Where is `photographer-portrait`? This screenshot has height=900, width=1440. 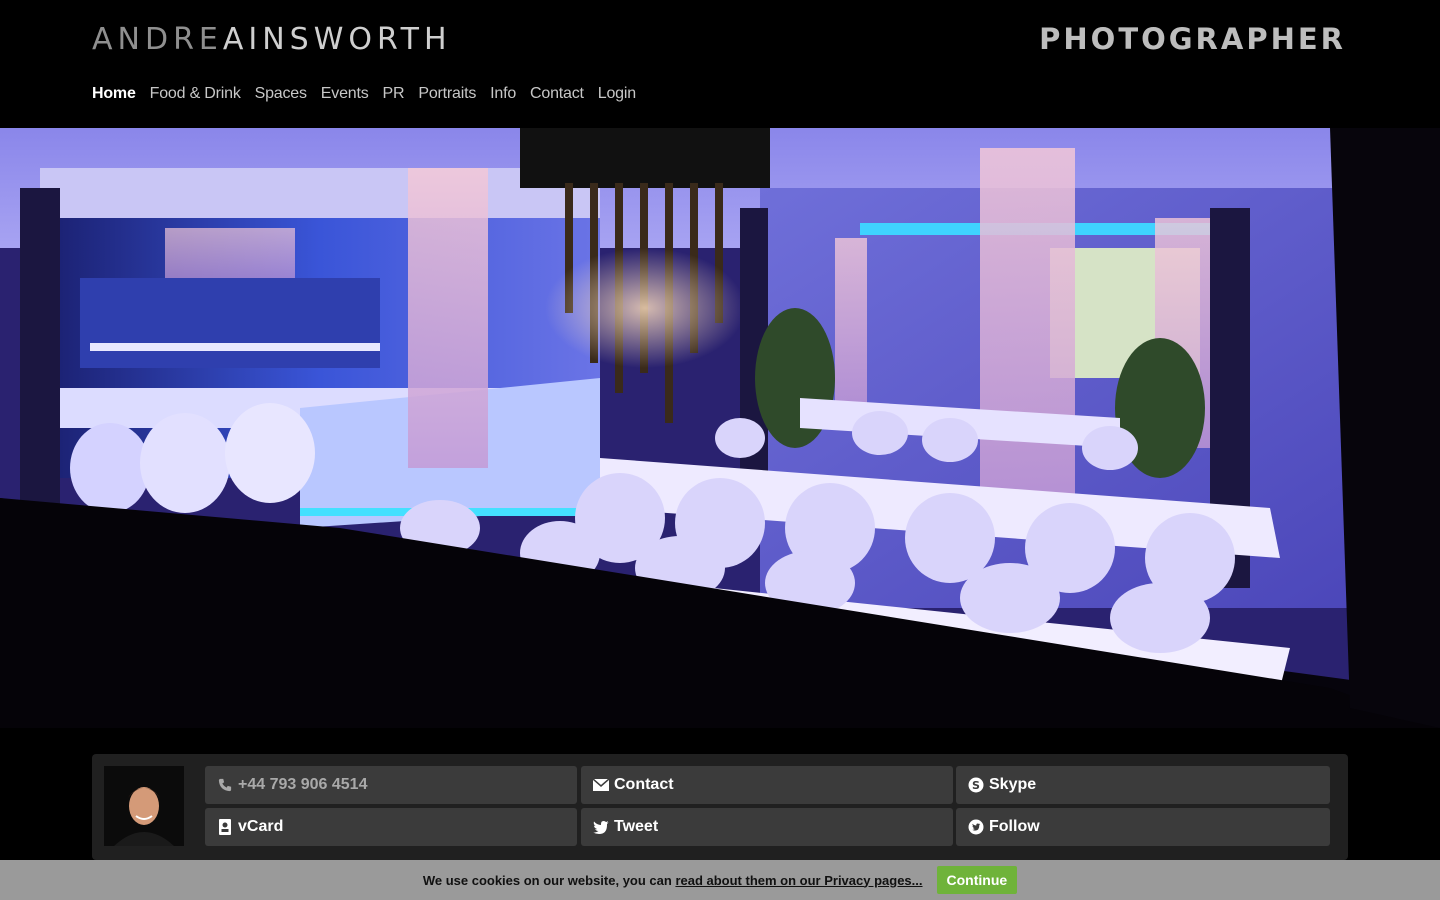
photographer-portrait is located at coordinates (144, 806).